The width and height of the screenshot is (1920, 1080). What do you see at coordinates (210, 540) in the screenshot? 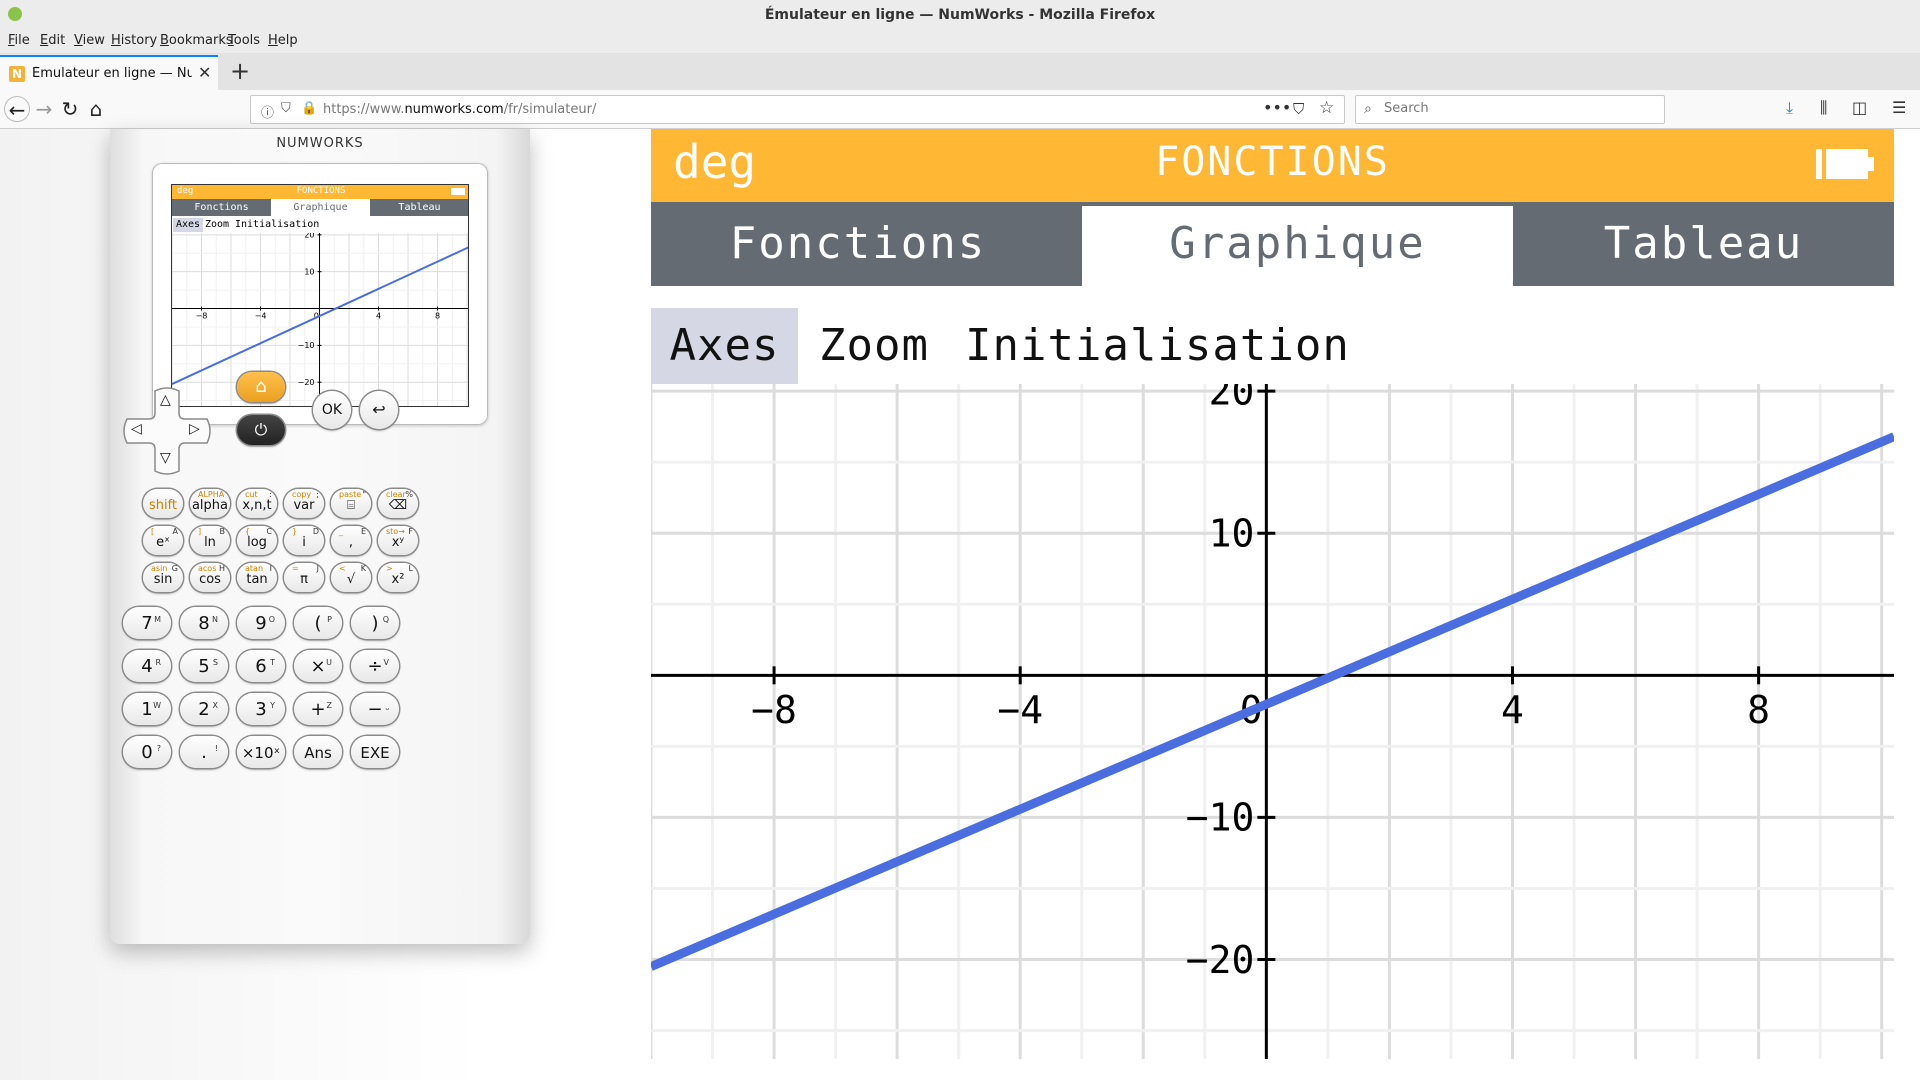
I see `key-1-1: ln] B` at bounding box center [210, 540].